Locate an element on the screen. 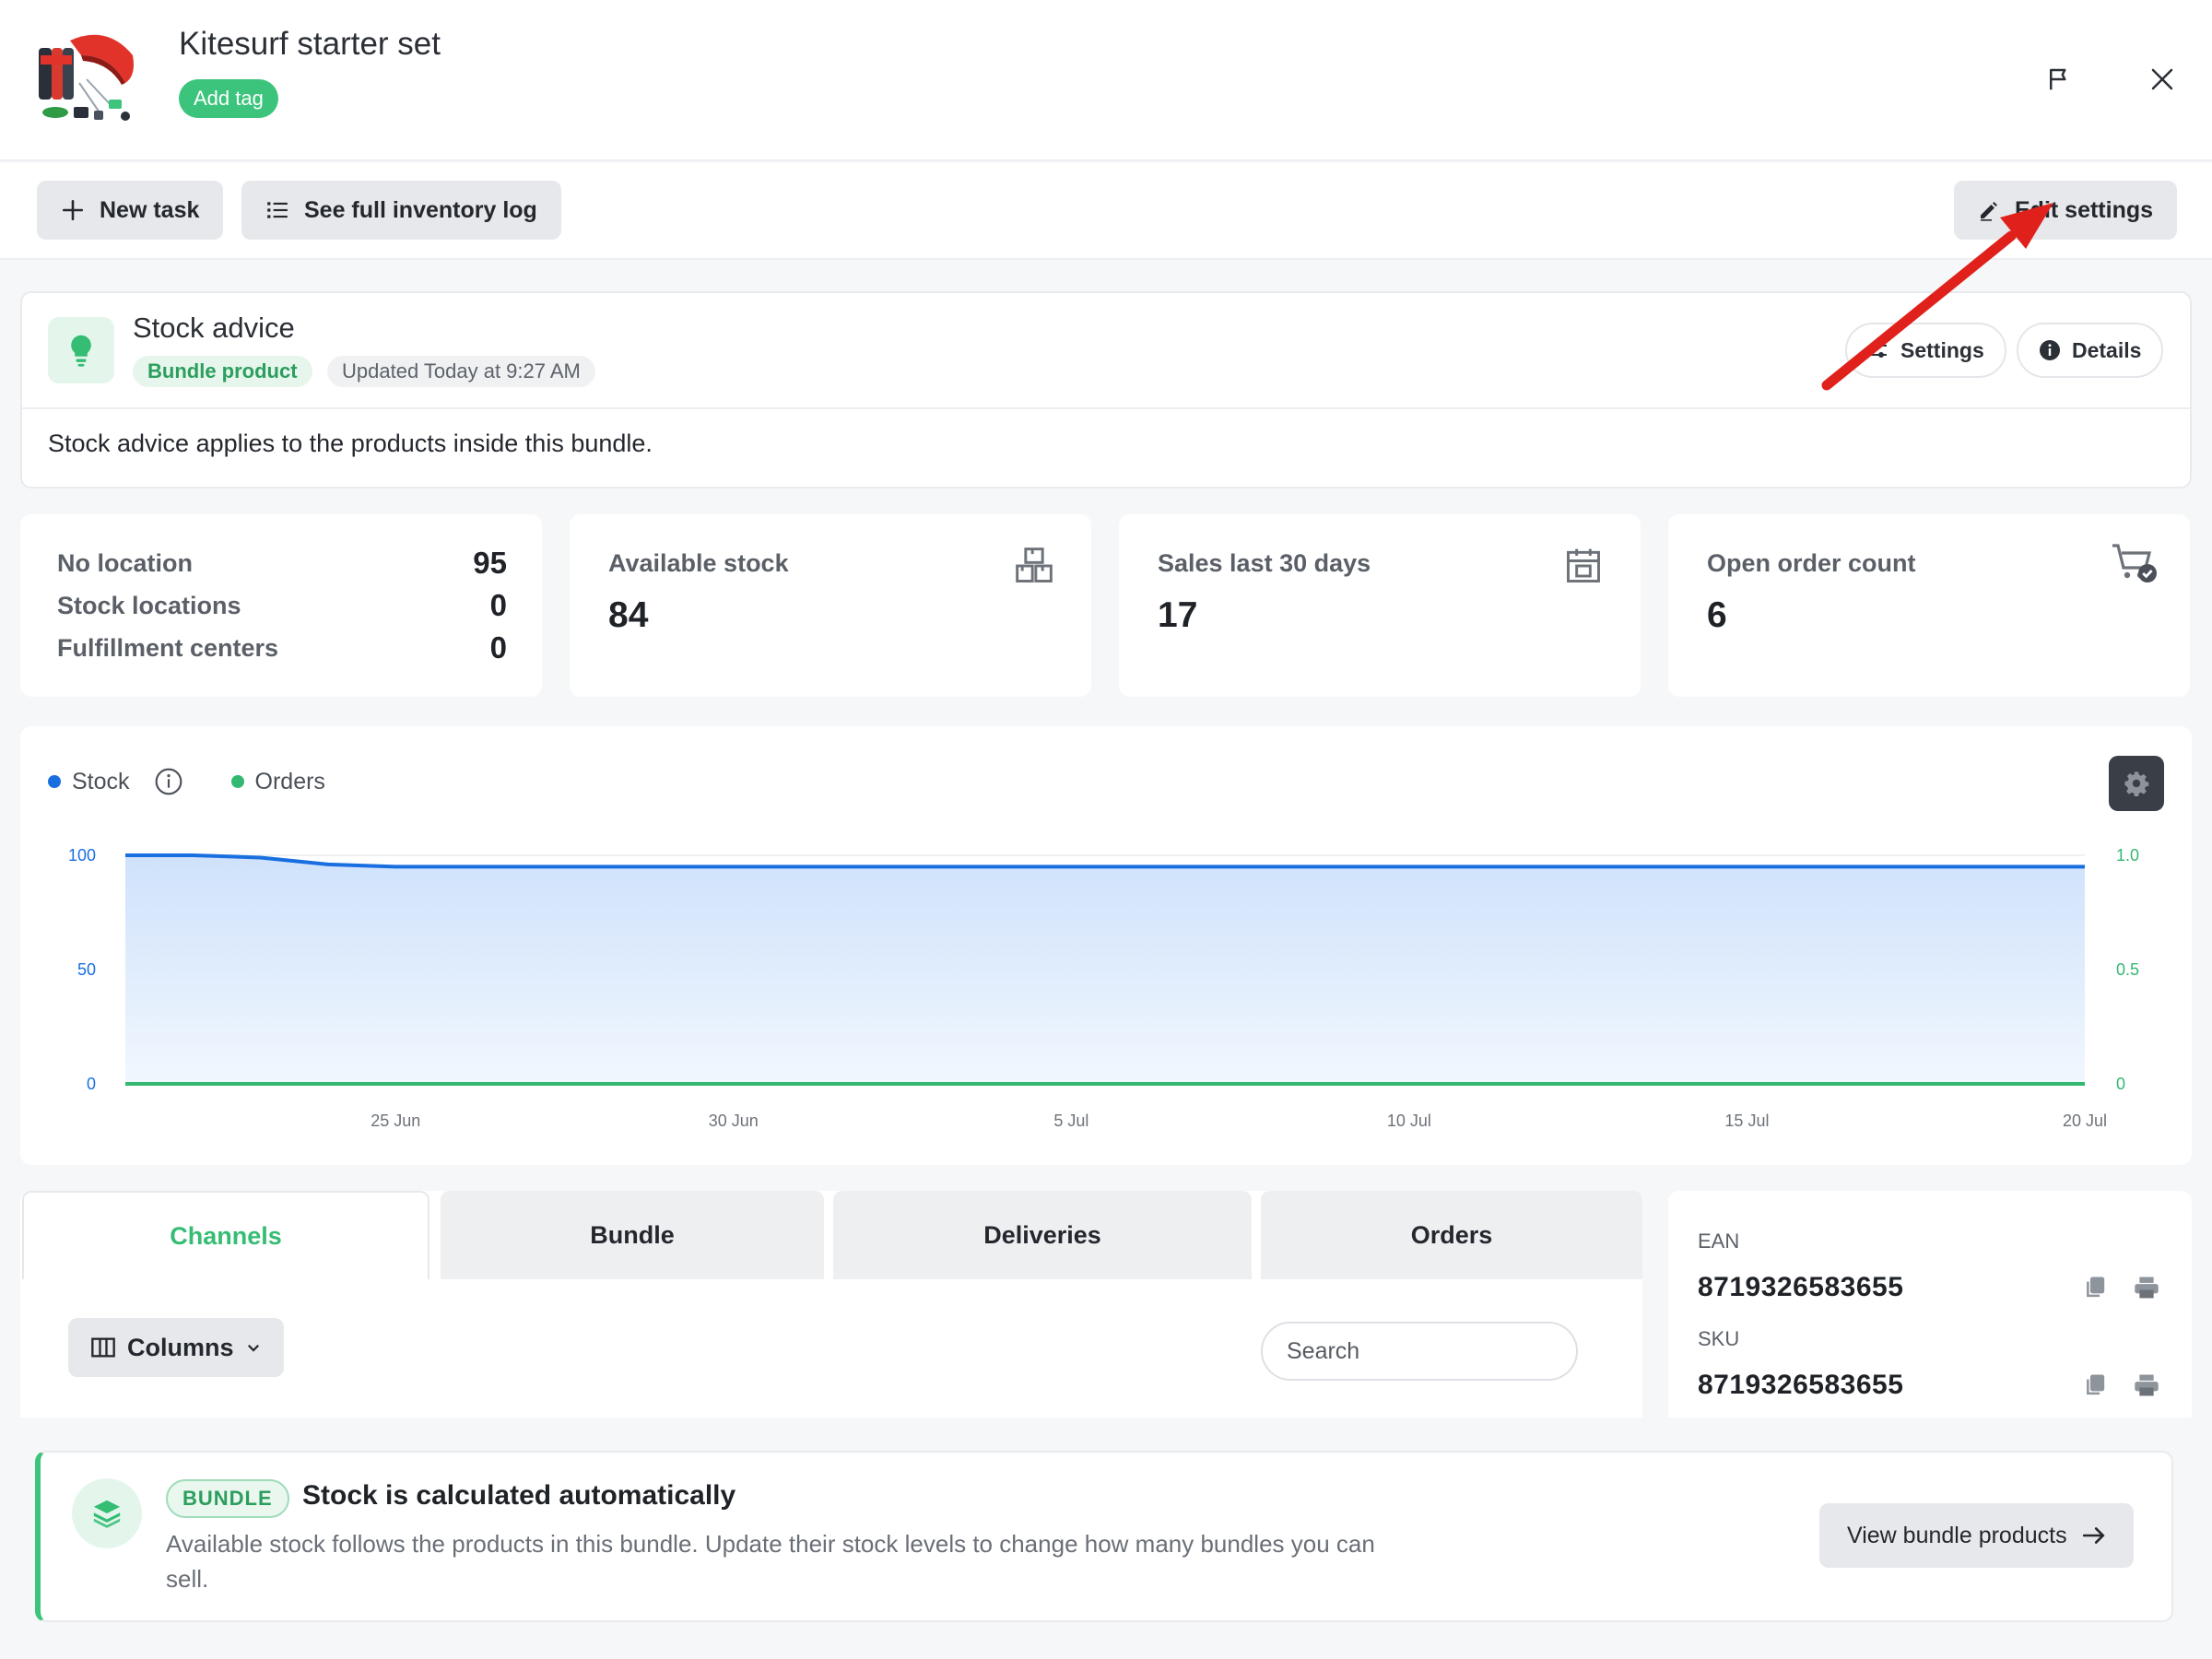 The width and height of the screenshot is (2212, 1659). bundle-badge: BUNDLE is located at coordinates (227, 1498).